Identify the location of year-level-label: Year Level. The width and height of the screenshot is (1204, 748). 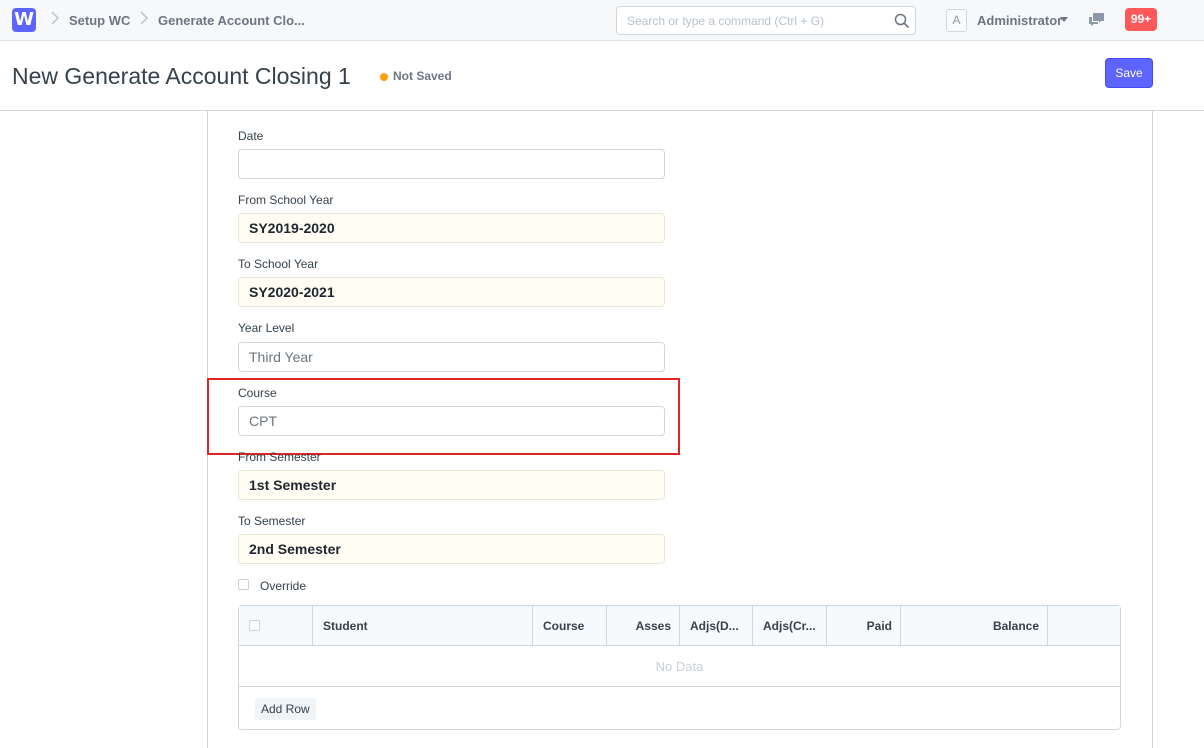
(266, 328).